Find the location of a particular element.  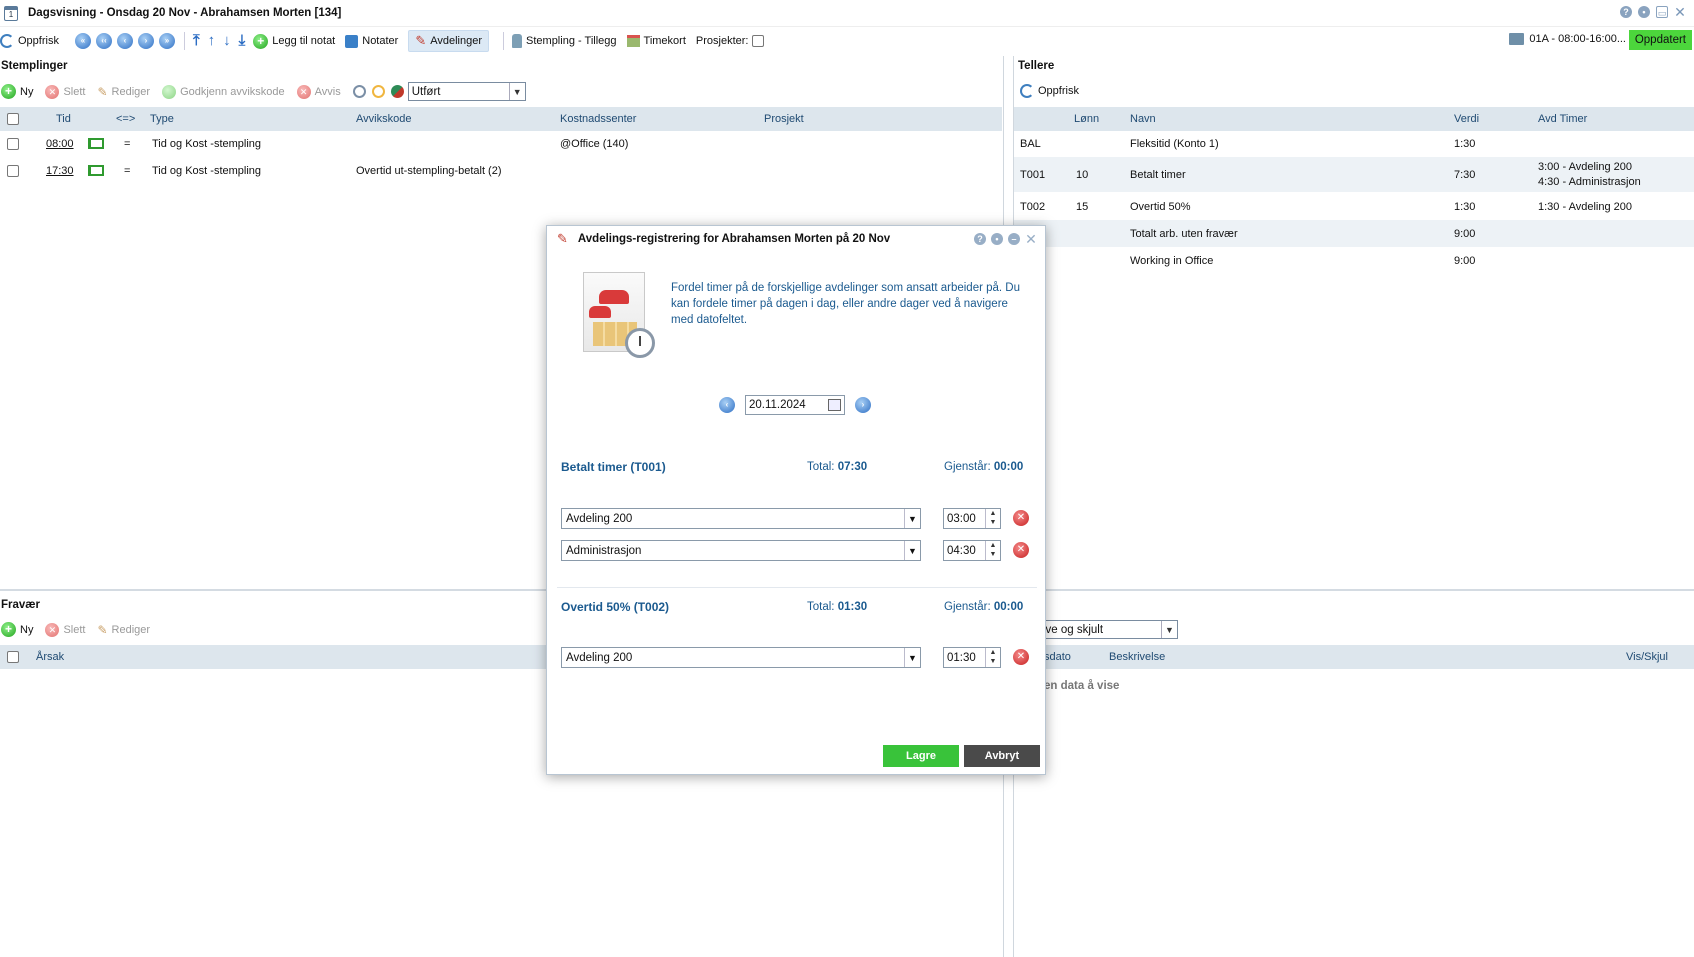

first-day-icon: « is located at coordinates (82, 41).